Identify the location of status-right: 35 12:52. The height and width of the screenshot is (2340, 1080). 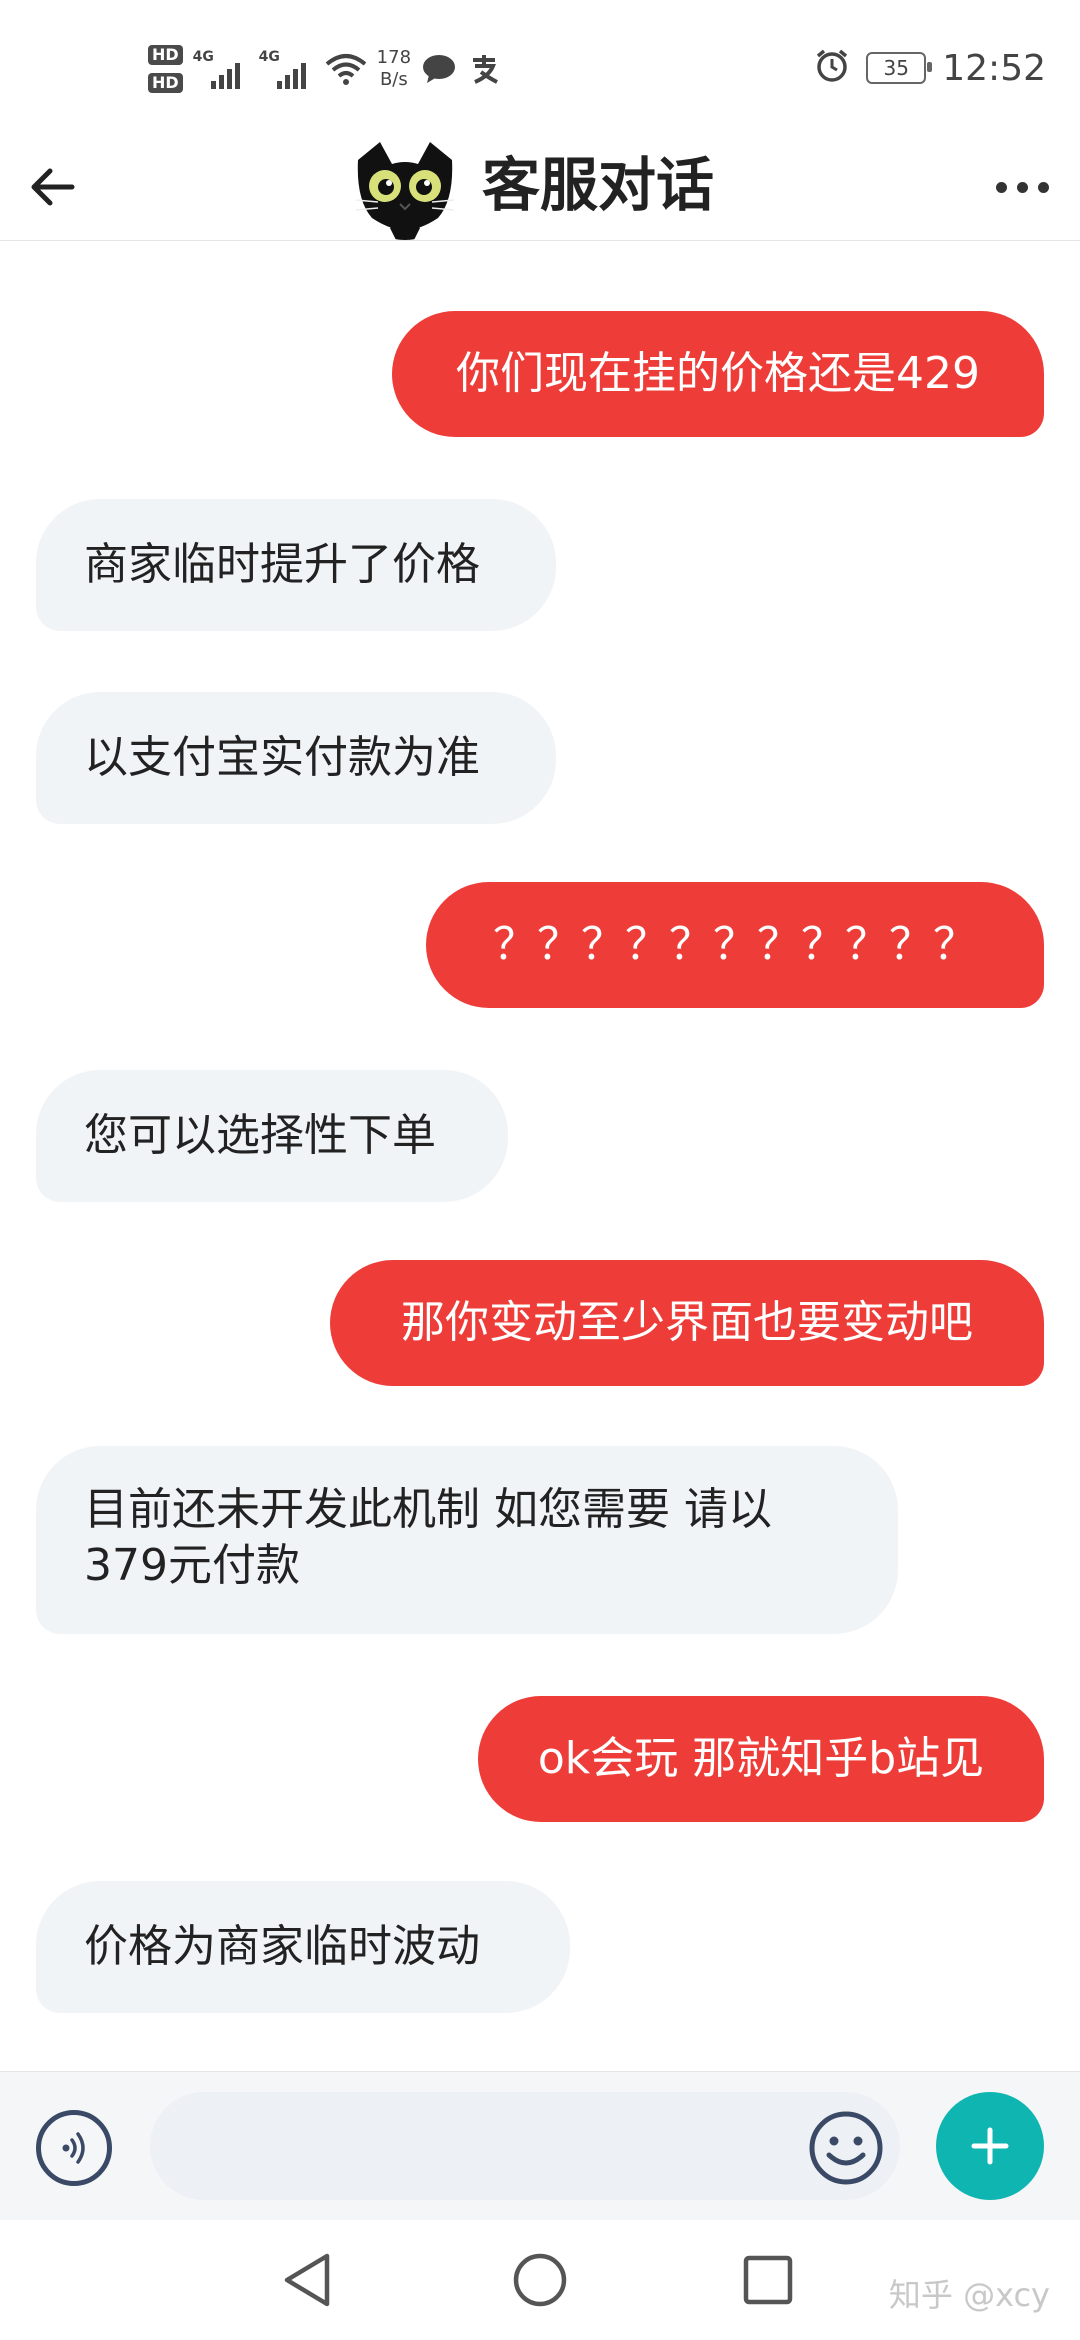
(930, 68).